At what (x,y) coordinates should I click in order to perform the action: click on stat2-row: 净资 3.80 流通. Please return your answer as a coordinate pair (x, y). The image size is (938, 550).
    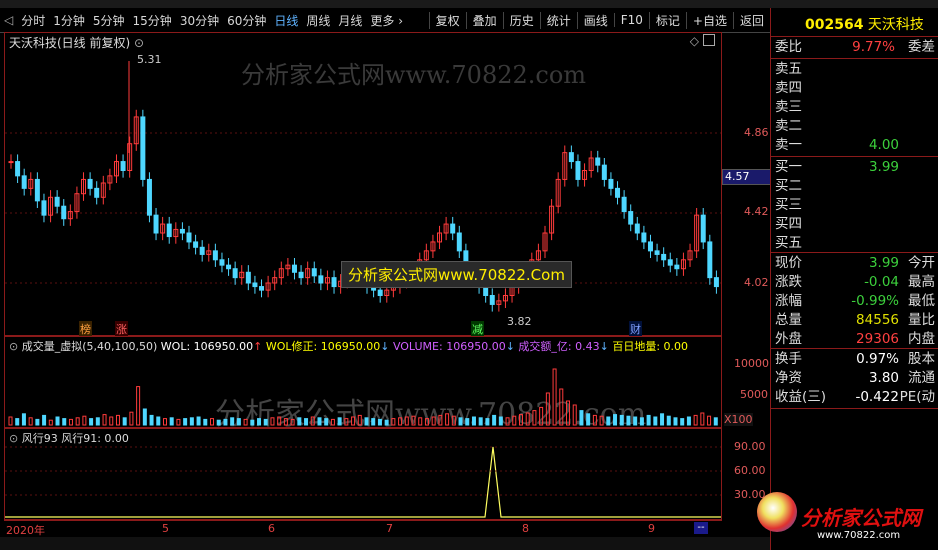
    Looking at the image, I should click on (855, 378).